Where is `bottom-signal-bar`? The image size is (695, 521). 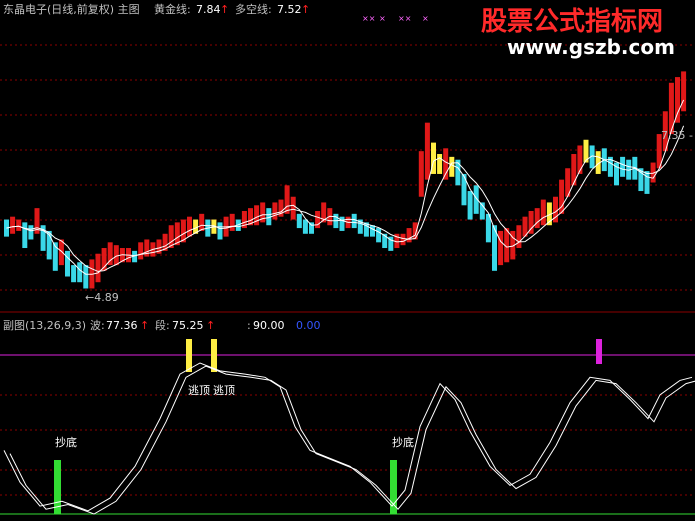
bottom-signal-bar is located at coordinates (393, 487).